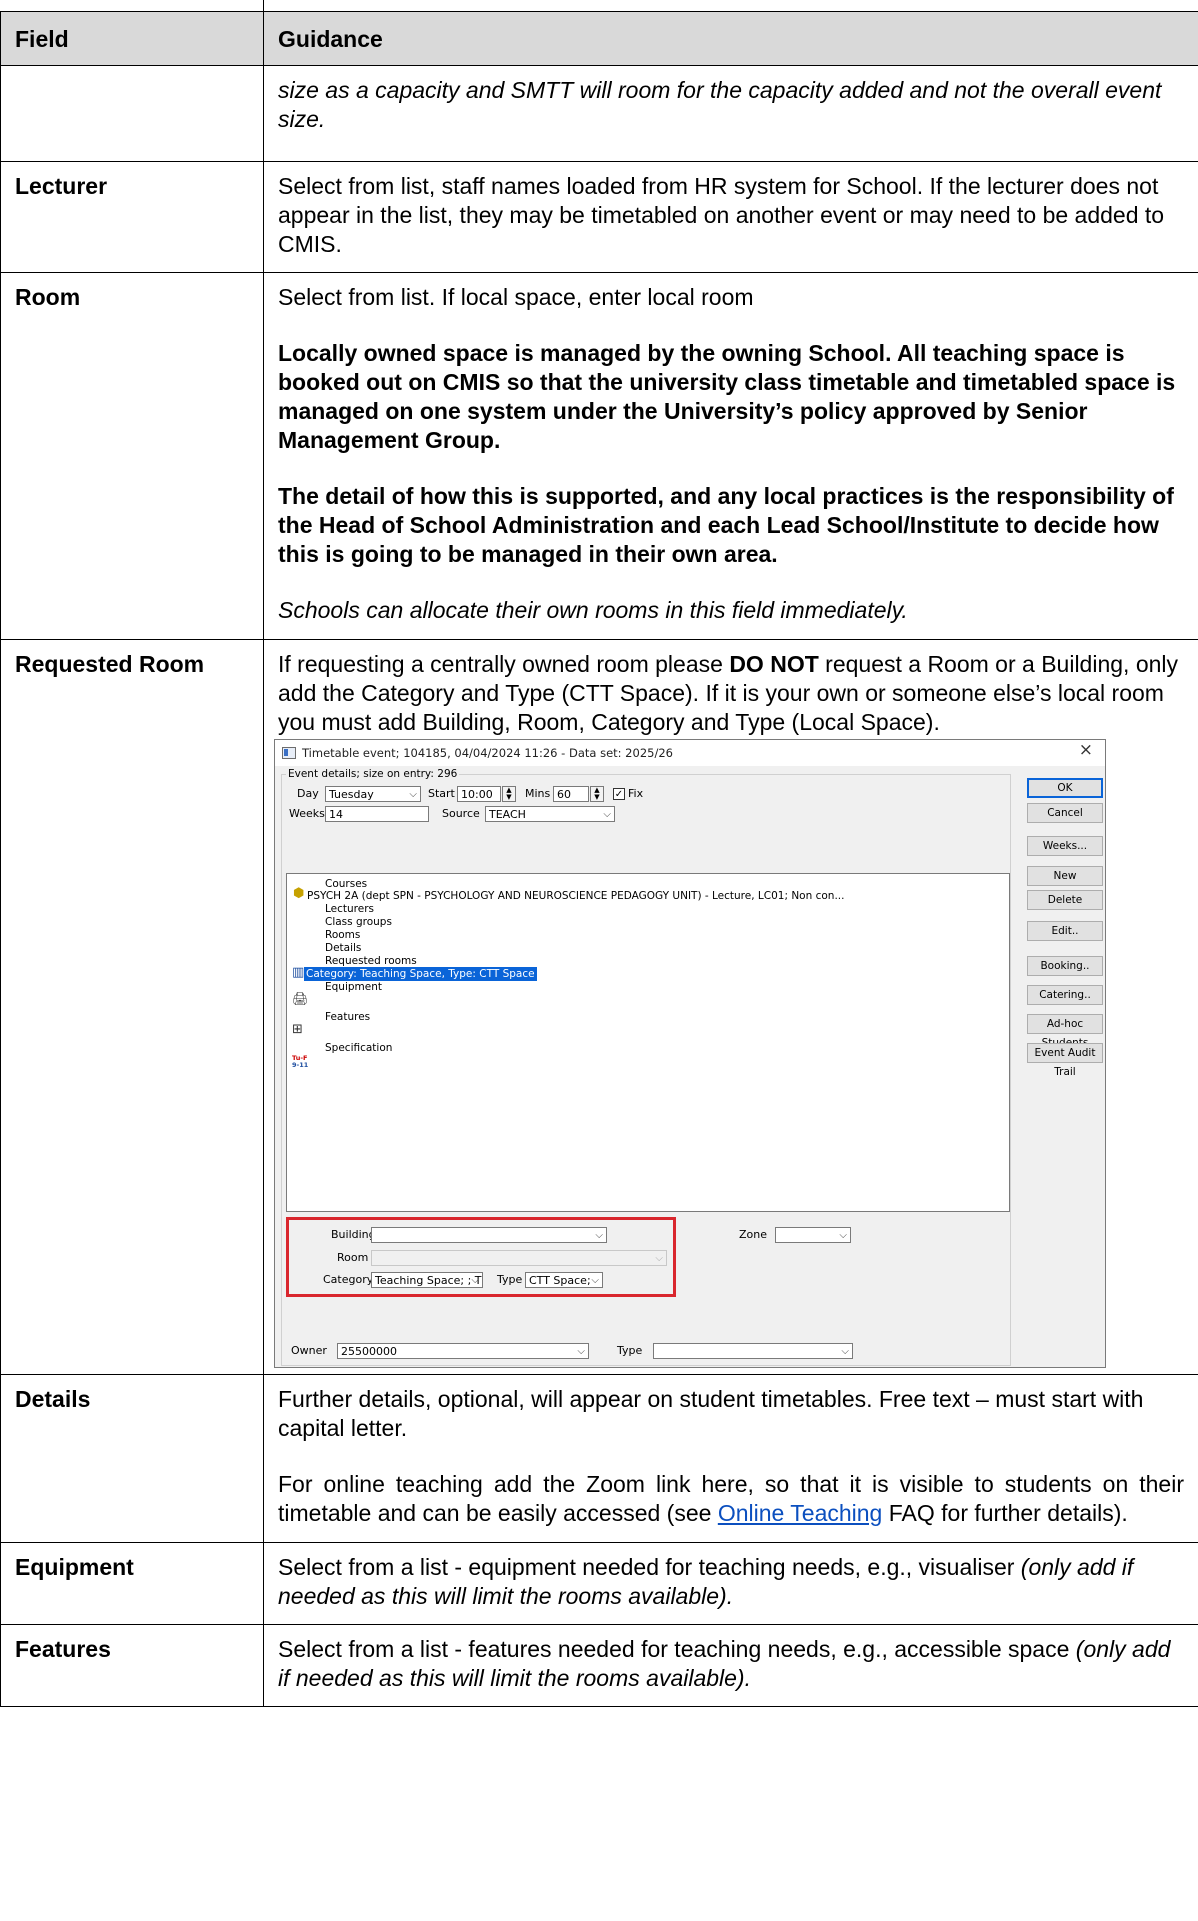  What do you see at coordinates (1065, 900) in the screenshot?
I see `delete-button: Delete` at bounding box center [1065, 900].